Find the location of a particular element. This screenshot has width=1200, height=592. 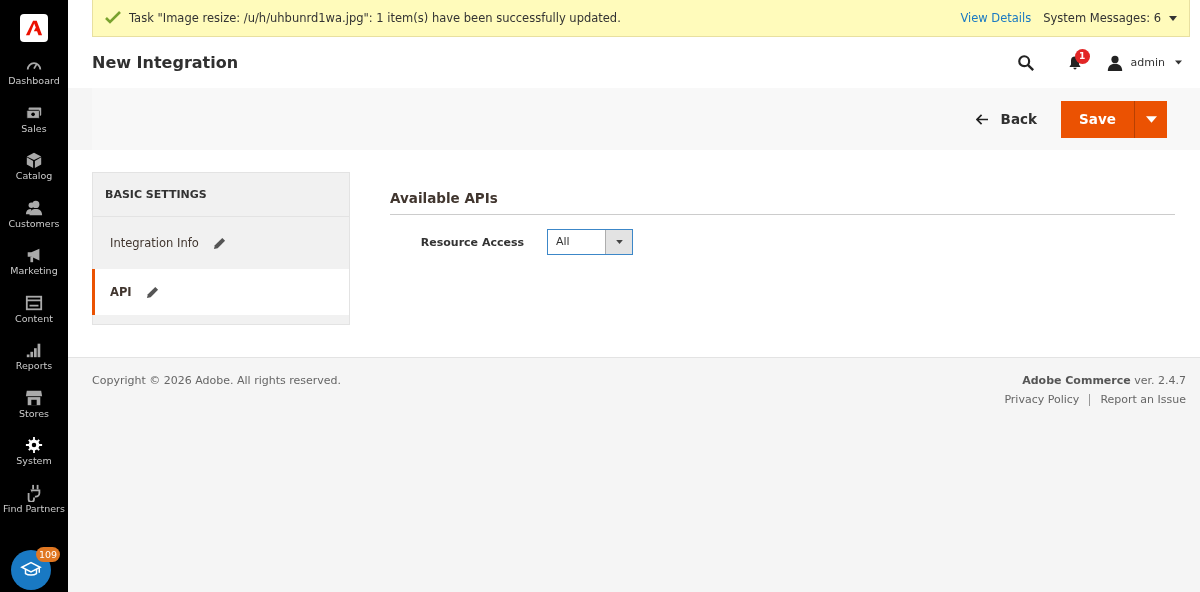

user-menu: admin is located at coordinates (1147, 62).